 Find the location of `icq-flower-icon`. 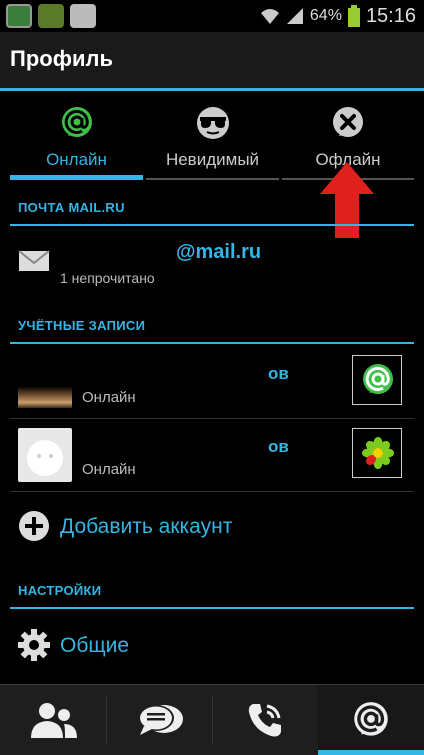

icq-flower-icon is located at coordinates (378, 453).